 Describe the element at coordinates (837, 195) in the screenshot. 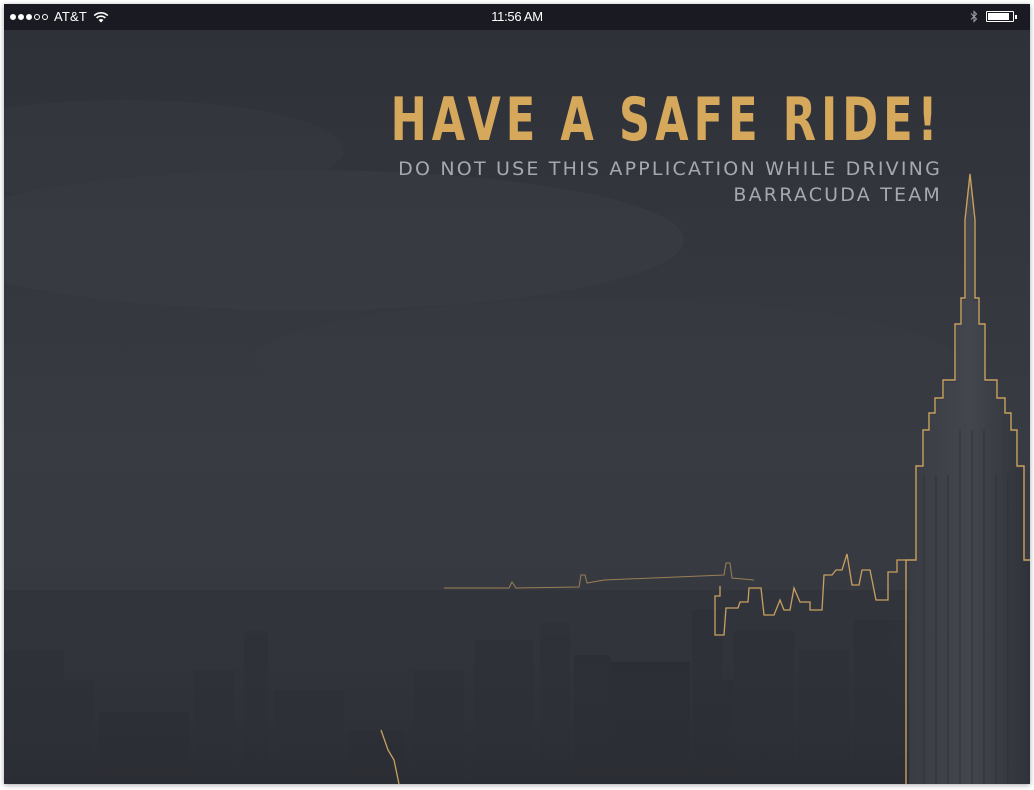

I see `team-signature: BARRACUDA TEAM` at that location.